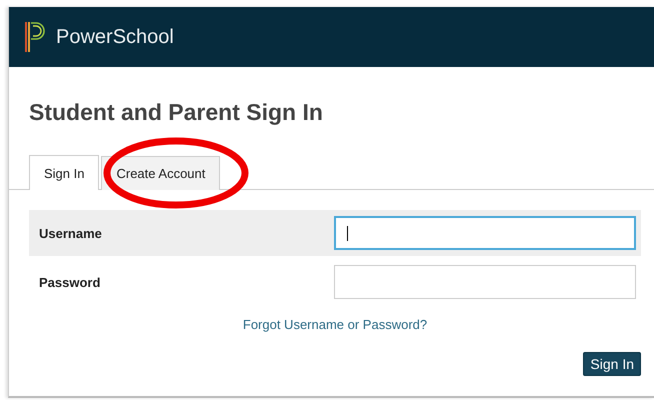  I want to click on tab: Sign In, so click(64, 172).